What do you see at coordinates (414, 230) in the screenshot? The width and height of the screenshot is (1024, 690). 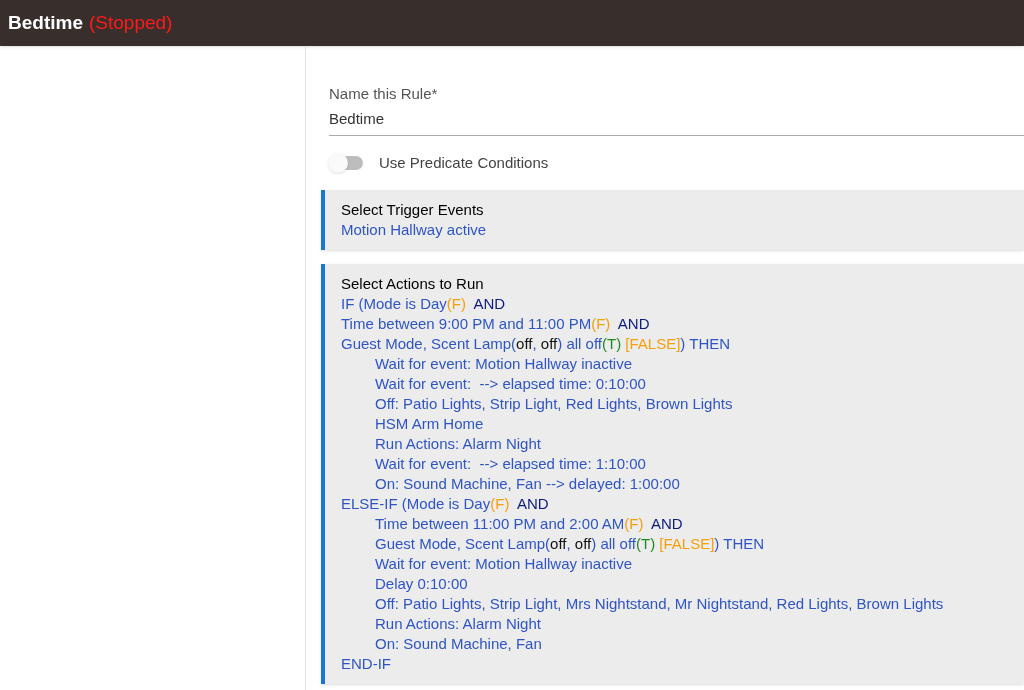 I see `trigger-line: Motion Hallway active` at bounding box center [414, 230].